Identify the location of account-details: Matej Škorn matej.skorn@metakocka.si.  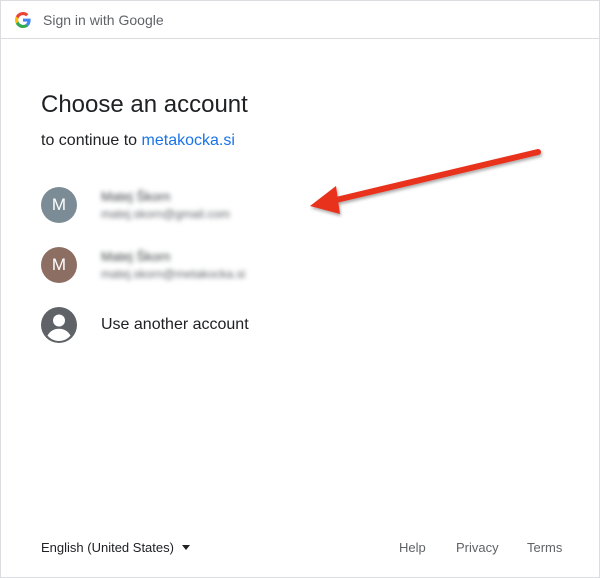
(173, 265).